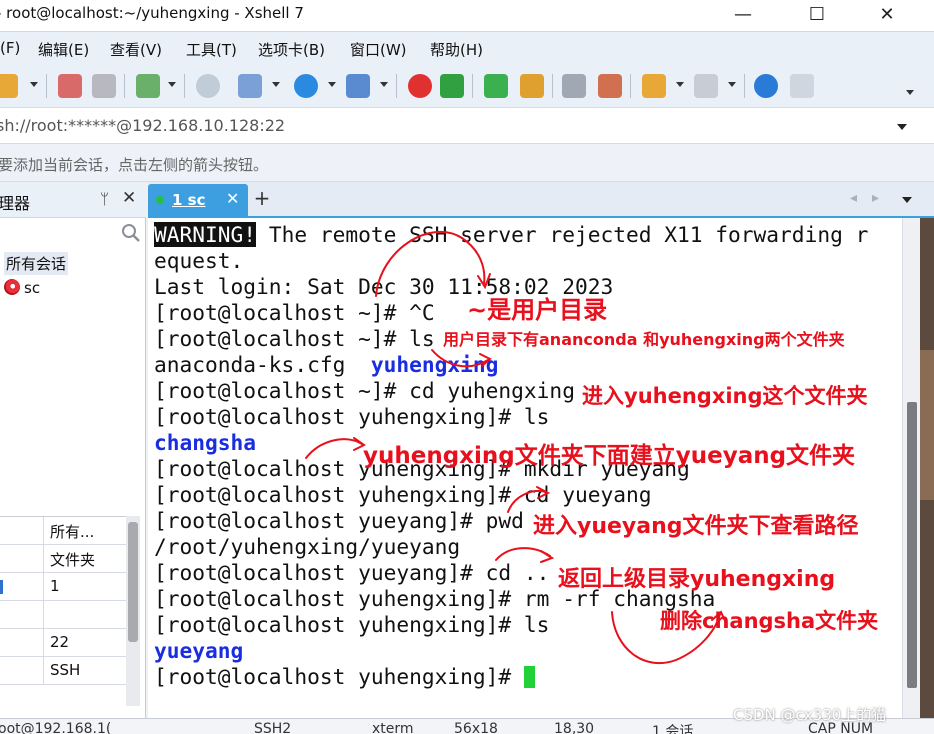  Describe the element at coordinates (104, 199) in the screenshot. I see `pin-icon: ᛘ` at that location.